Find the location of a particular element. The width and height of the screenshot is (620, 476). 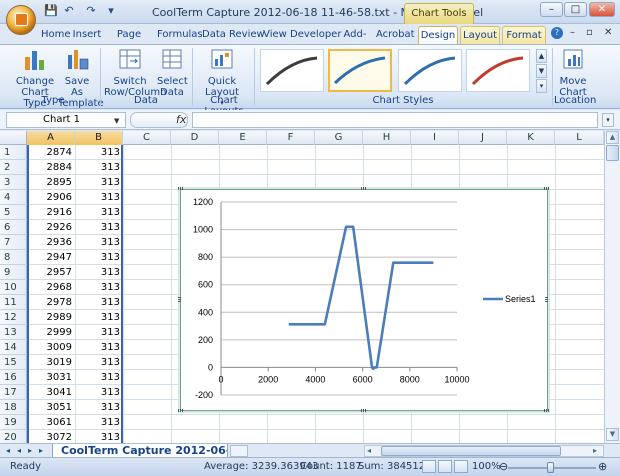

expand-formula-bar-icon: ▾ is located at coordinates (608, 120).